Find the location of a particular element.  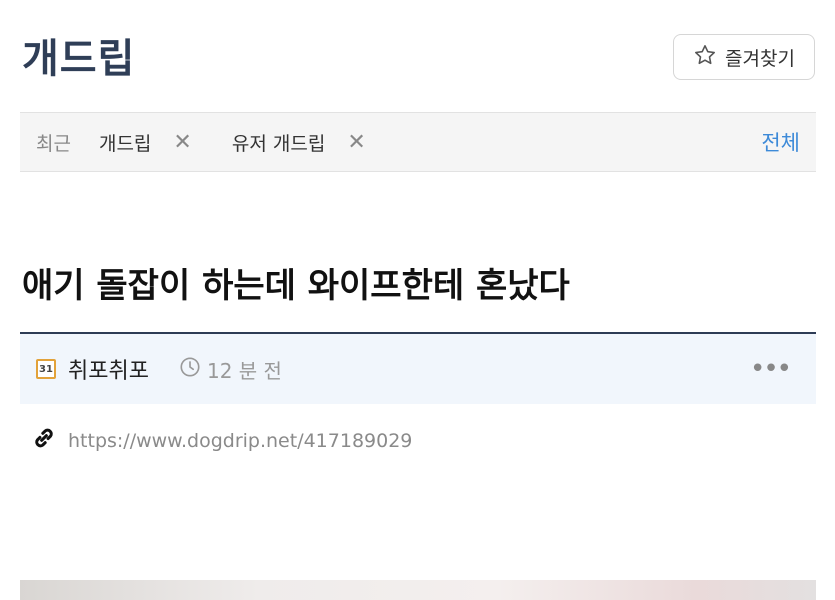

post-image-preview is located at coordinates (418, 590).